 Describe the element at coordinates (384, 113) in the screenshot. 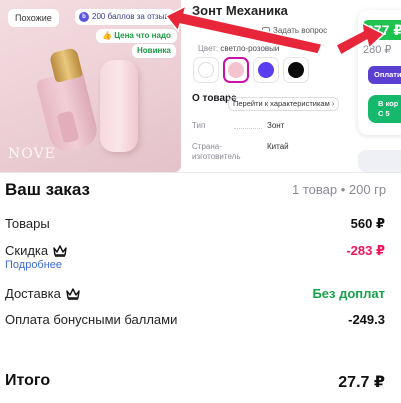

I see `delivery-date-label: С 5` at that location.